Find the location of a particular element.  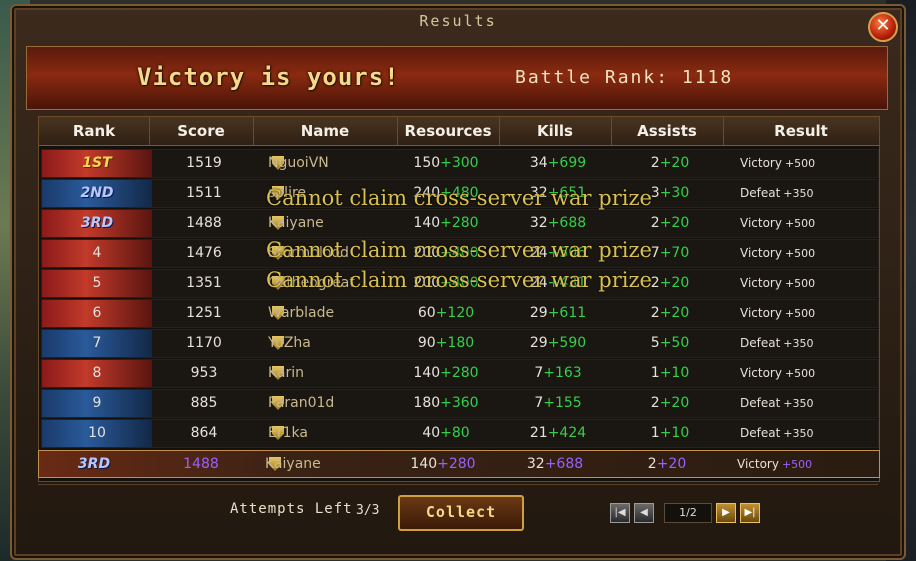

battle-rank: Battle Rank: 1118 is located at coordinates (624, 77).